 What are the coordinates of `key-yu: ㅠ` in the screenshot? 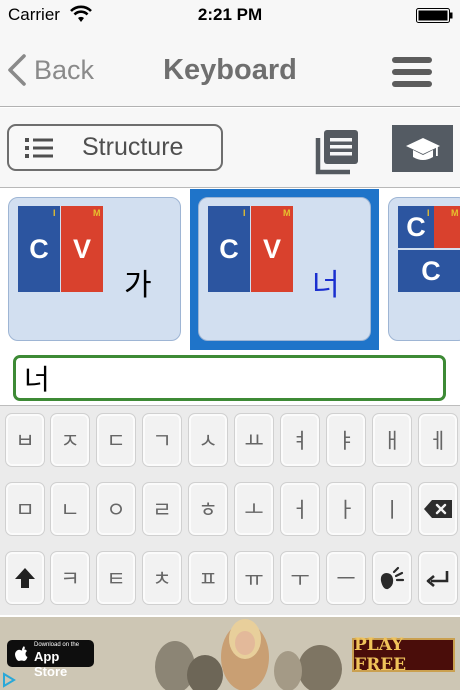 It's located at (254, 578).